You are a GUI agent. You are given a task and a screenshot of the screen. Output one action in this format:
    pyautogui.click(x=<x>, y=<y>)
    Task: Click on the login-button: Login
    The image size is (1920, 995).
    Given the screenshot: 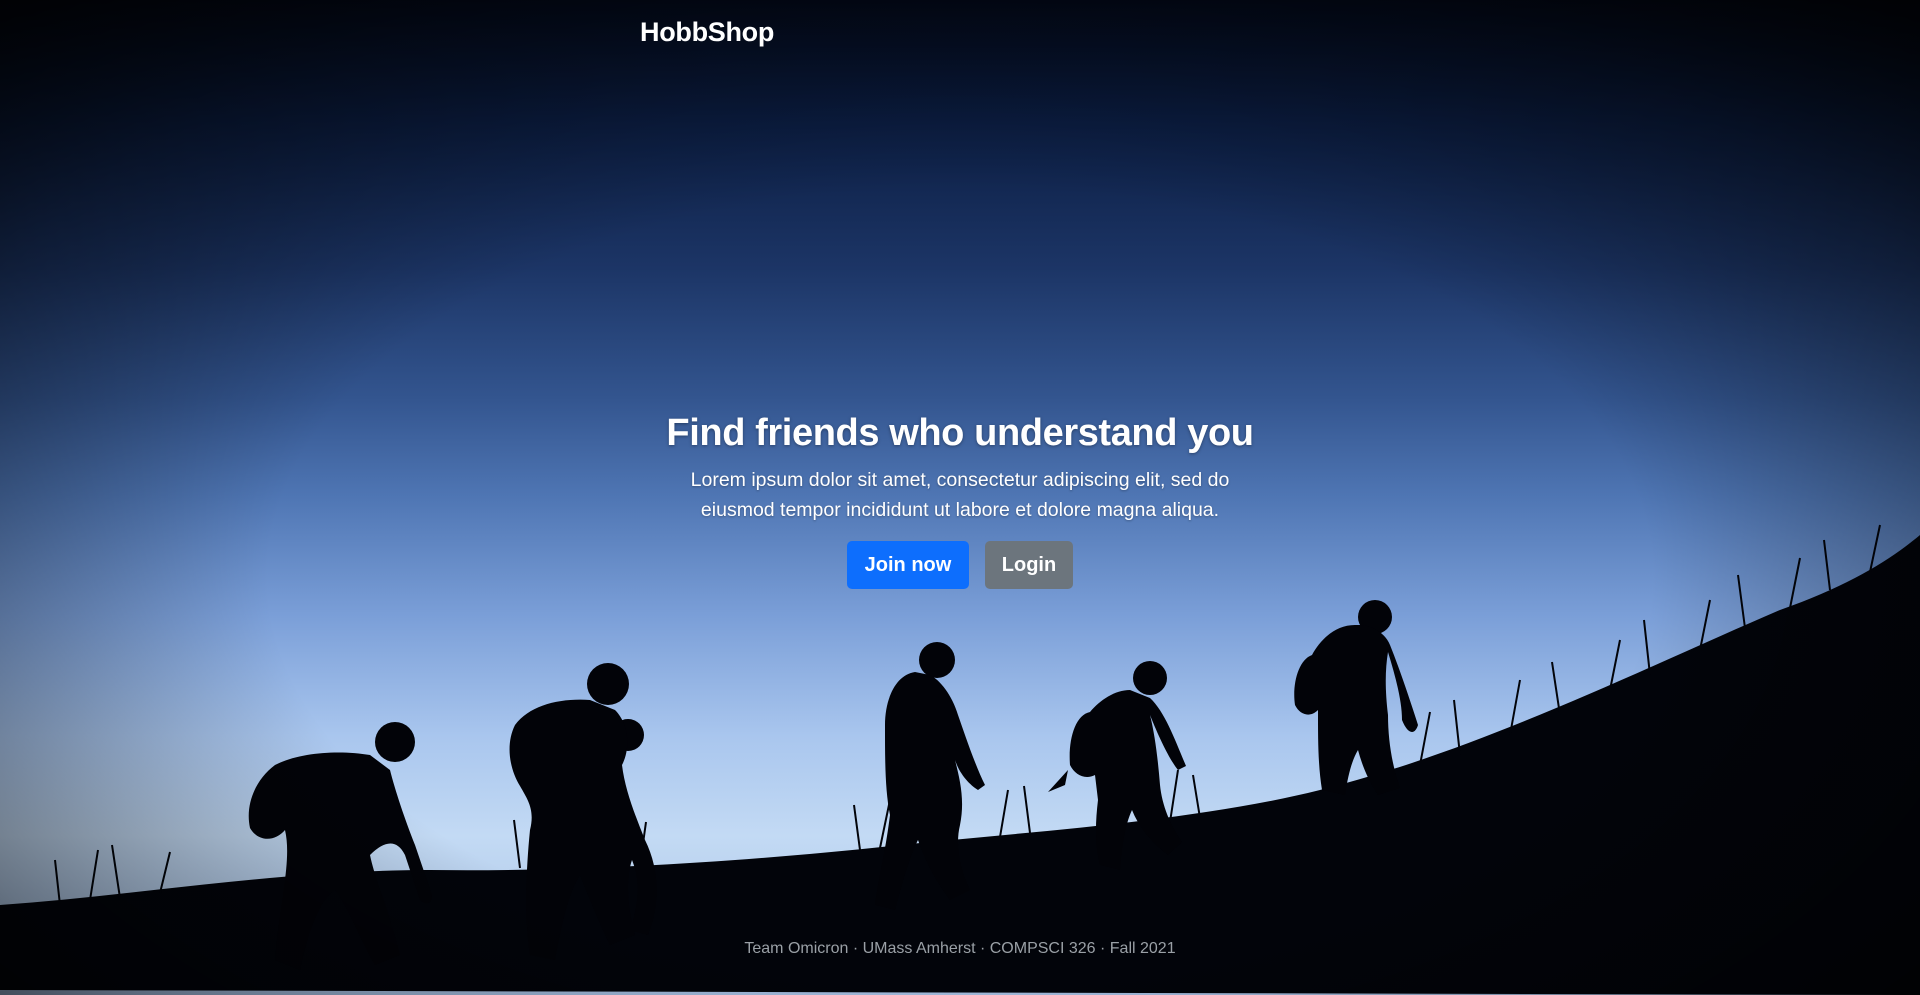 What is the action you would take?
    pyautogui.click(x=1029, y=565)
    